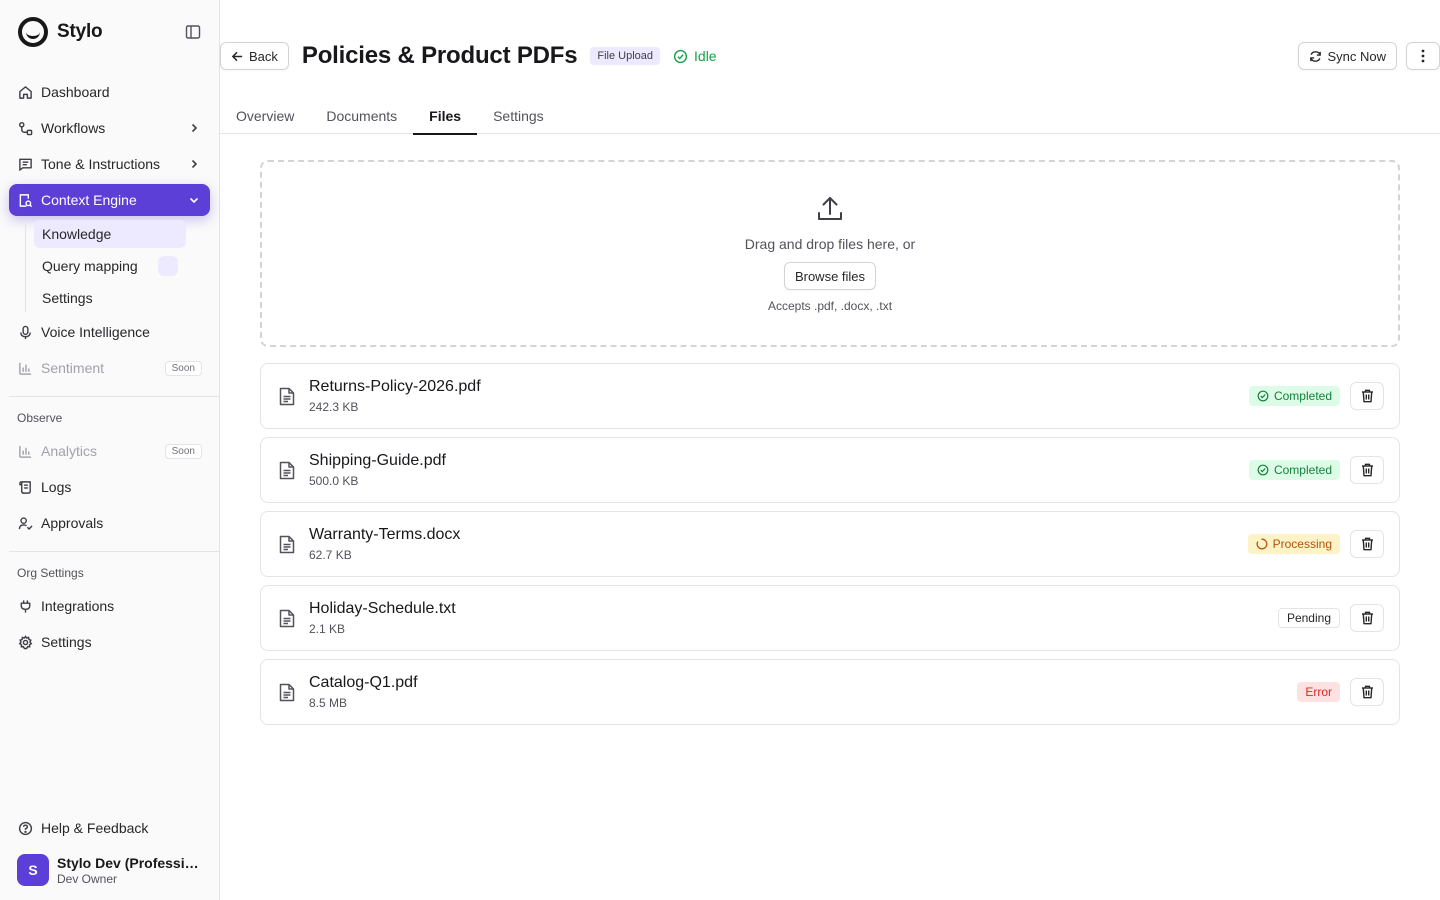 This screenshot has height=900, width=1440. Describe the element at coordinates (25, 200) in the screenshot. I see `search-document-icon` at that location.